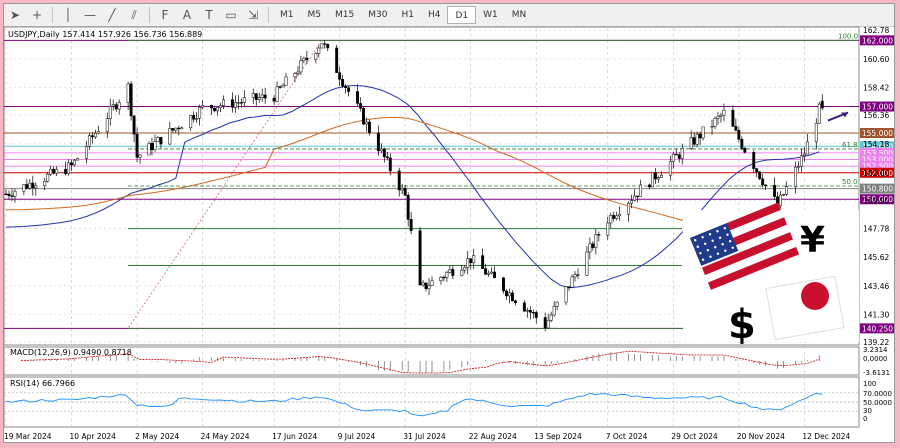 Image resolution: width=900 pixels, height=448 pixels. What do you see at coordinates (877, 328) in the screenshot?
I see `level-price-label: 140.250` at bounding box center [877, 328].